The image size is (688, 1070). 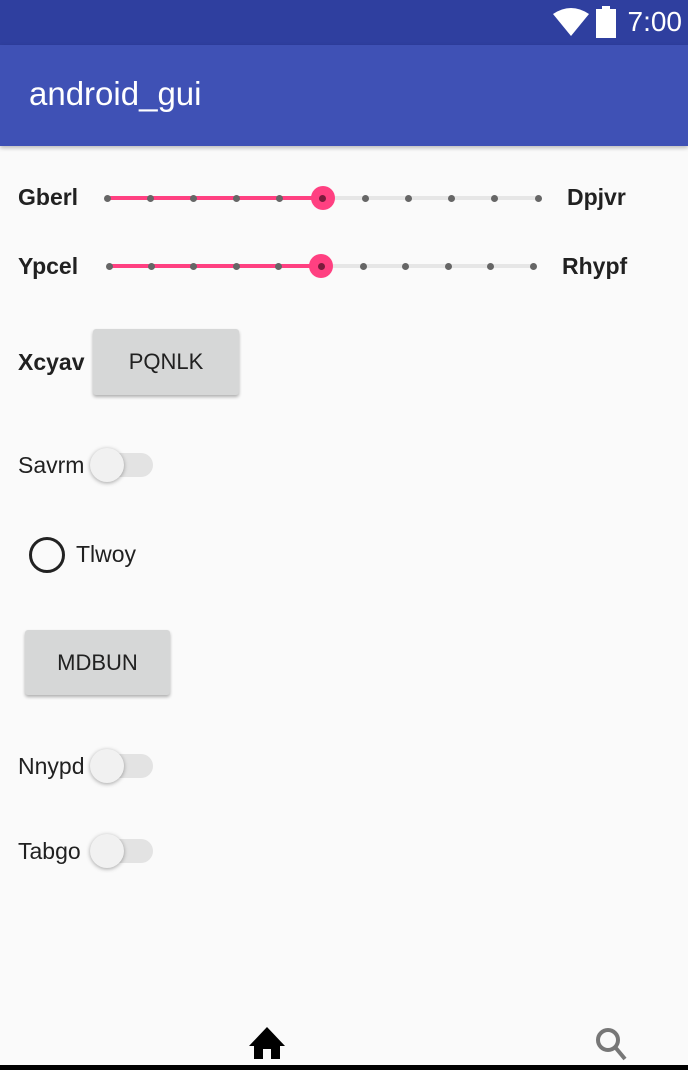 I want to click on slider-2-left-label: Ypcel, so click(x=48, y=266).